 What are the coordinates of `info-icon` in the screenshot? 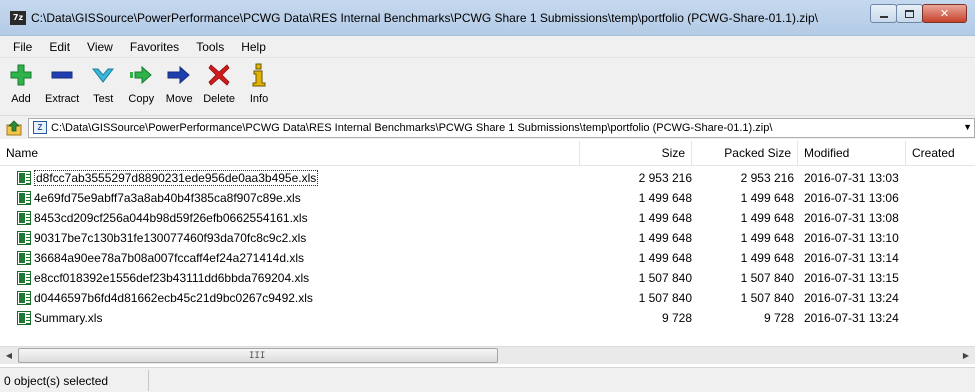 It's located at (259, 75).